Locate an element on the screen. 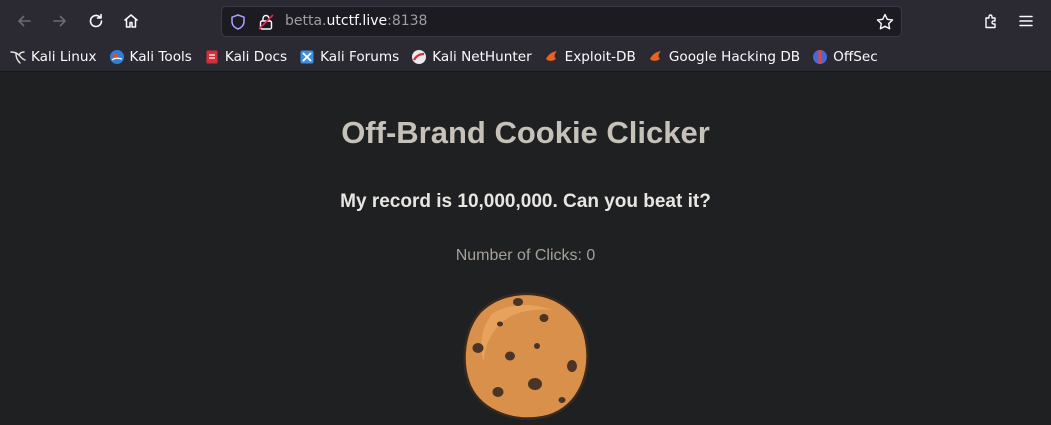 This screenshot has height=425, width=1051. cookie-icon is located at coordinates (526, 356).